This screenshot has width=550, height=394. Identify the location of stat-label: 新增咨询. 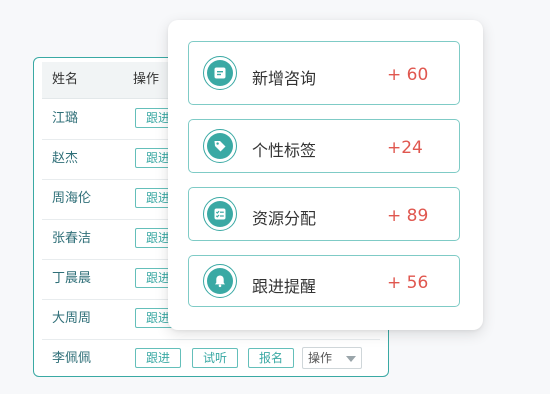
(284, 78).